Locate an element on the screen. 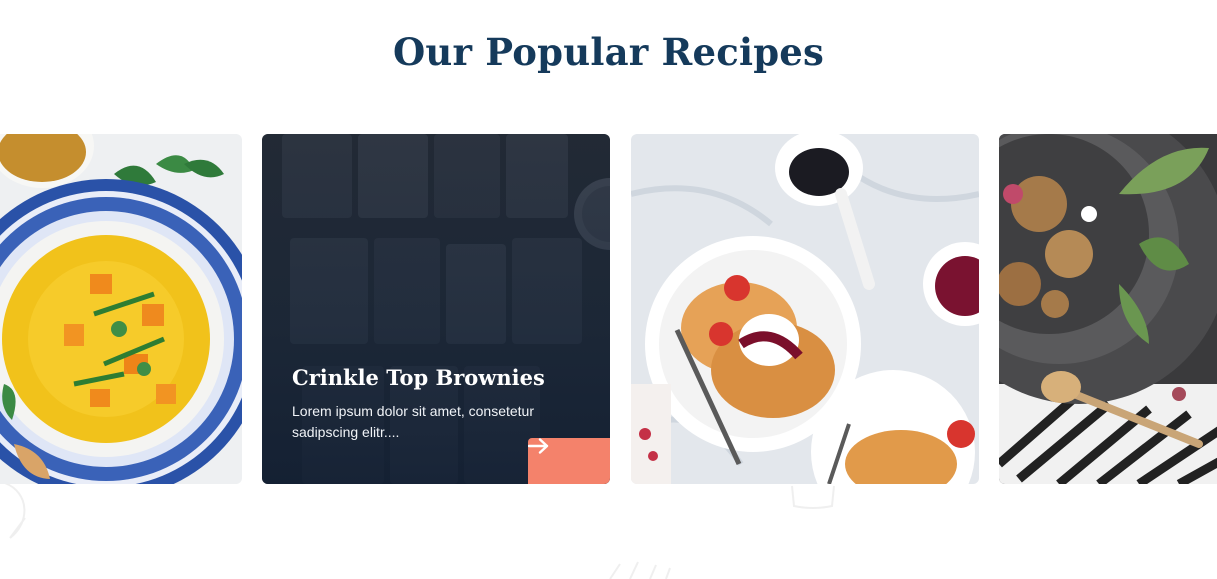 This screenshot has height=579, width=1217. granola-bowl-image is located at coordinates (1108, 309).